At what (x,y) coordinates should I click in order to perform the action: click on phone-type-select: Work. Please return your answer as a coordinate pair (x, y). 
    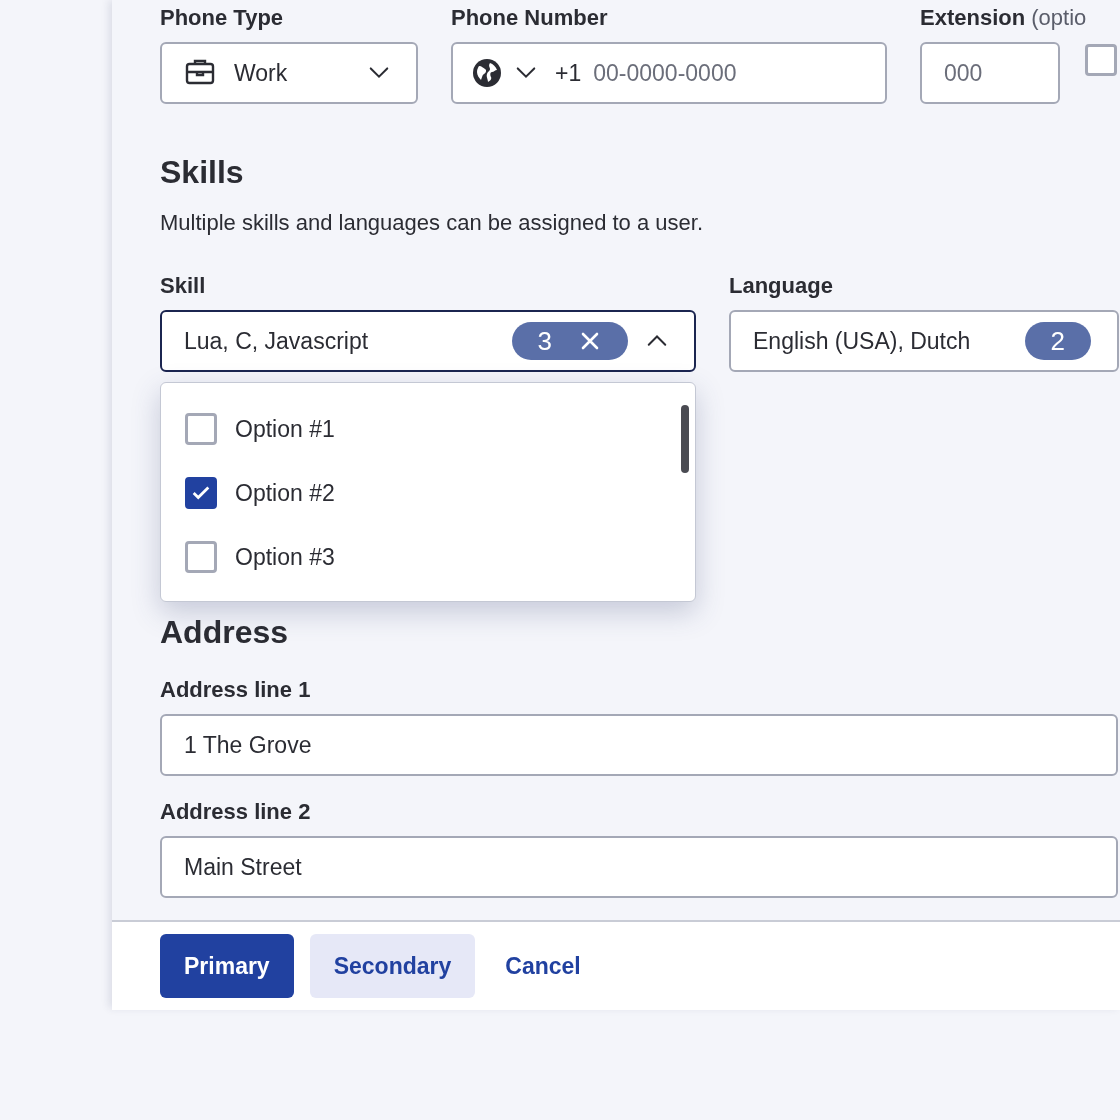
    Looking at the image, I should click on (289, 73).